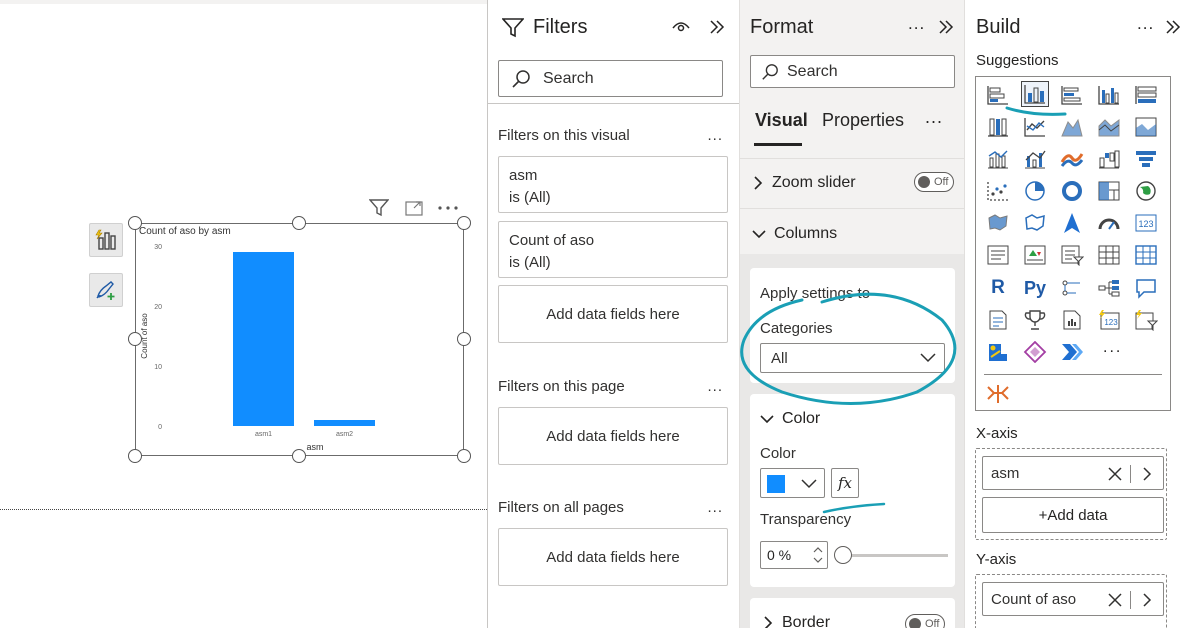  I want to click on tab-properties: Properties, so click(863, 120).